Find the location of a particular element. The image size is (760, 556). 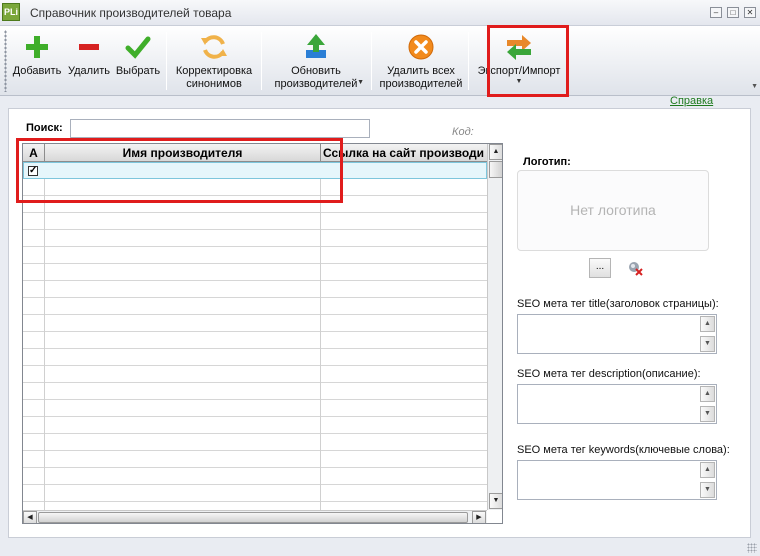

delete-button: Удалить is located at coordinates (89, 61).